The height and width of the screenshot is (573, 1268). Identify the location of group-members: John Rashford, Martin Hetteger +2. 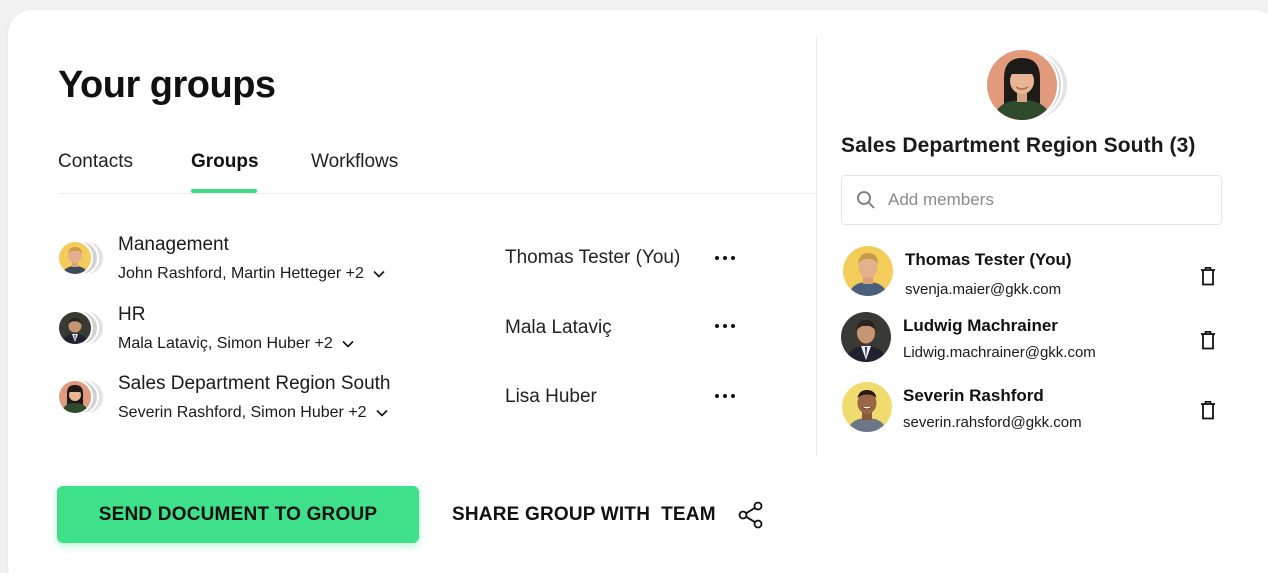
(241, 273).